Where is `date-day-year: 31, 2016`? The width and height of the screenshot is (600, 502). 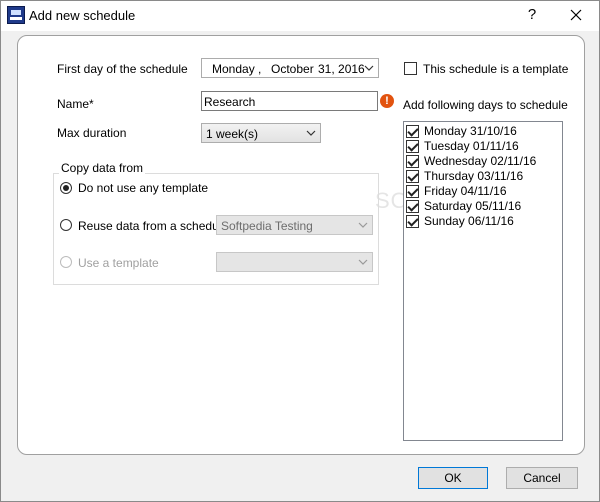 date-day-year: 31, 2016 is located at coordinates (341, 69).